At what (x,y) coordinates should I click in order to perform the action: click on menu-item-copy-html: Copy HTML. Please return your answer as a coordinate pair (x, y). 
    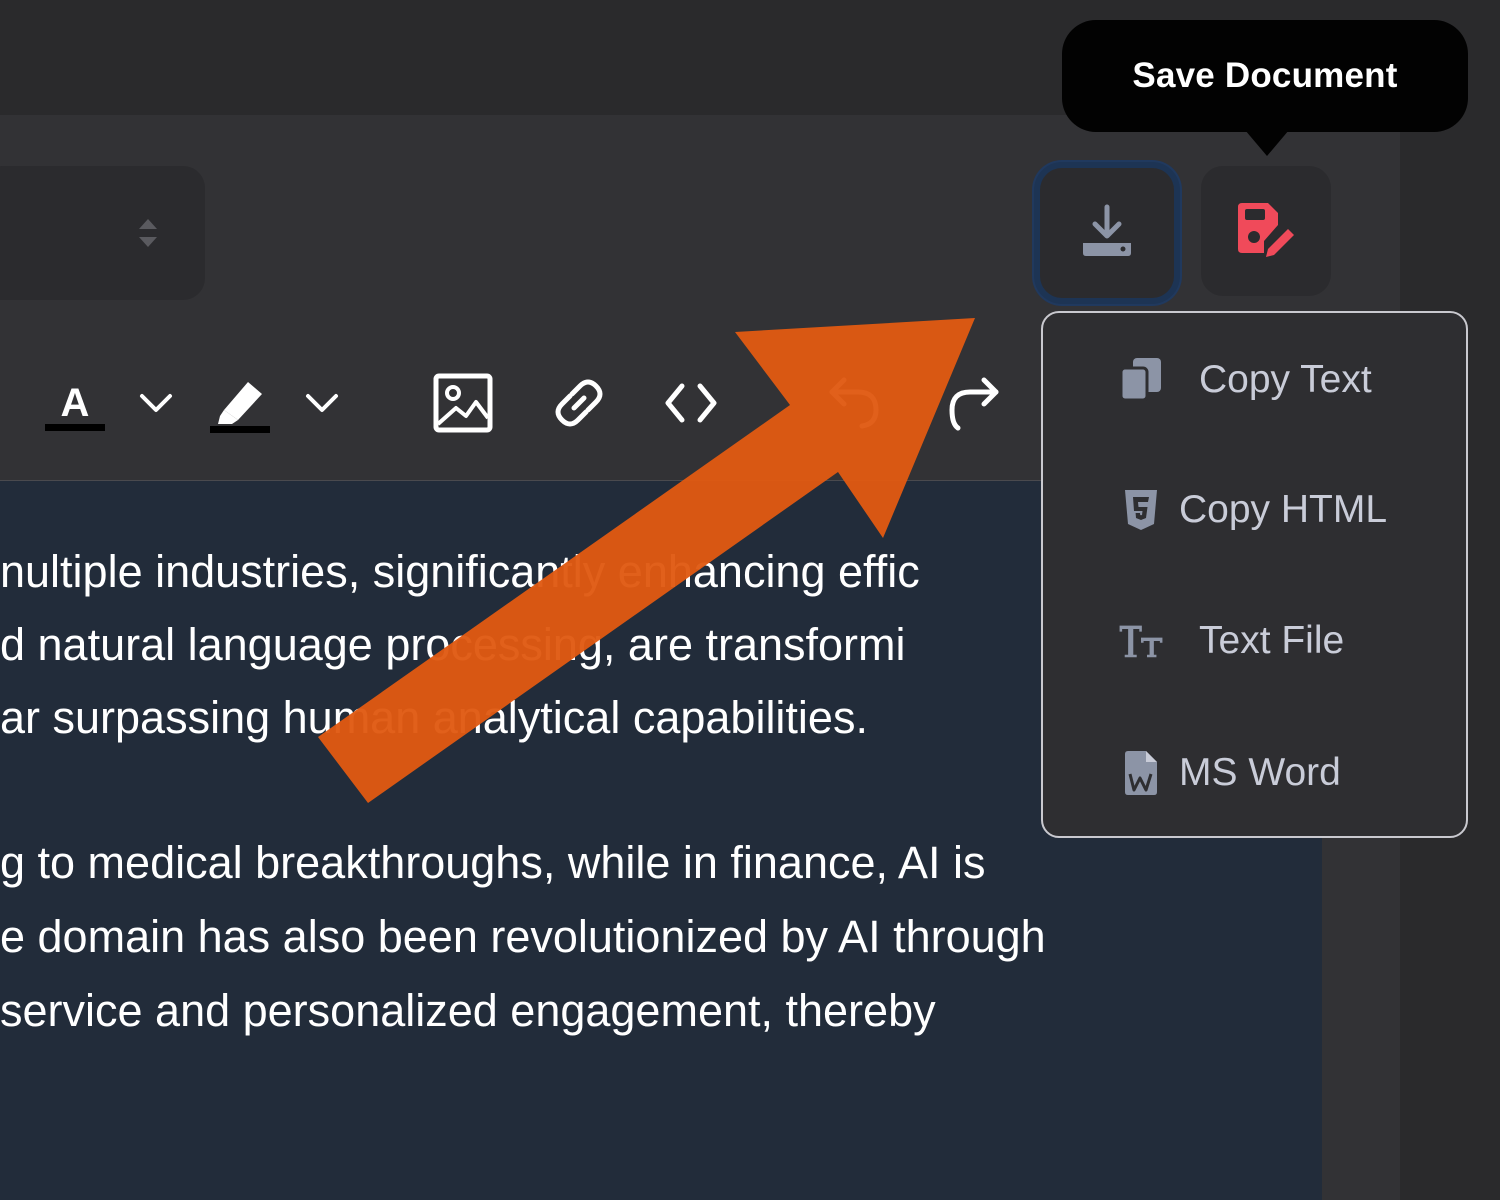
    Looking at the image, I should click on (1252, 510).